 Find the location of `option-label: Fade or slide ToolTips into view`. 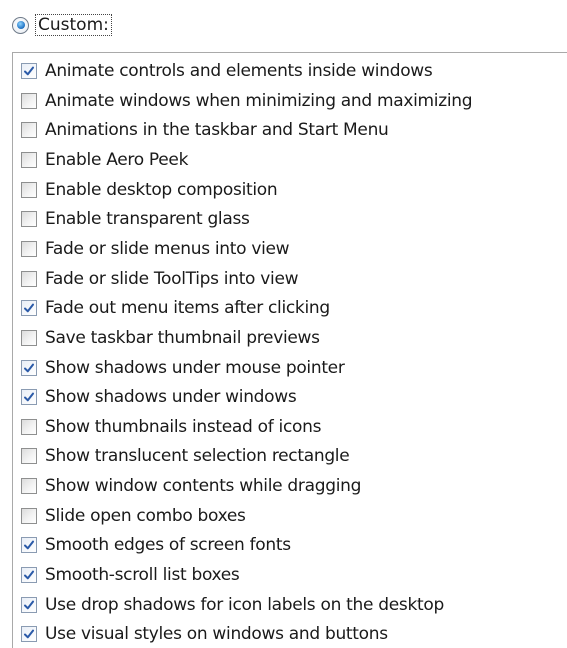

option-label: Fade or slide ToolTips into view is located at coordinates (172, 278).